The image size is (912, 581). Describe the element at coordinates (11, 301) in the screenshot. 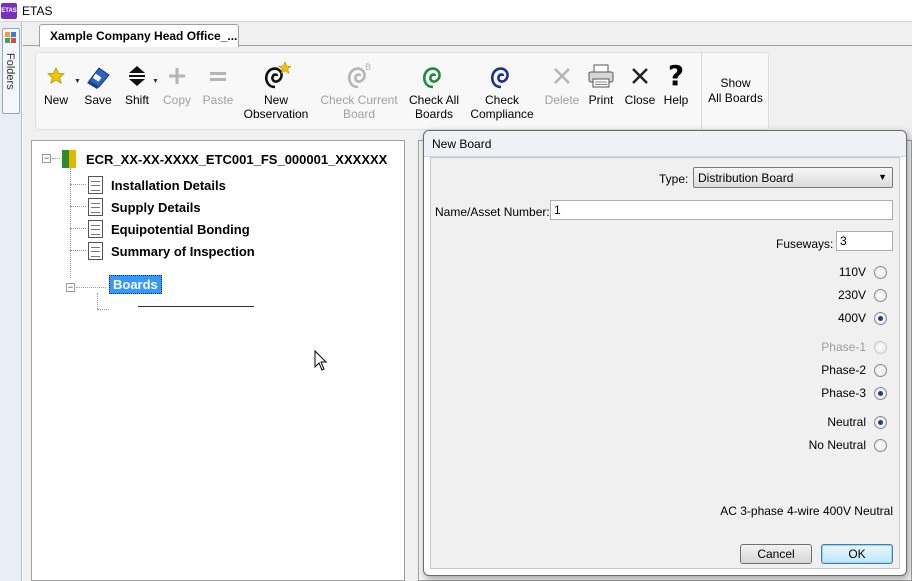

I see `folders-pane: Folders` at that location.